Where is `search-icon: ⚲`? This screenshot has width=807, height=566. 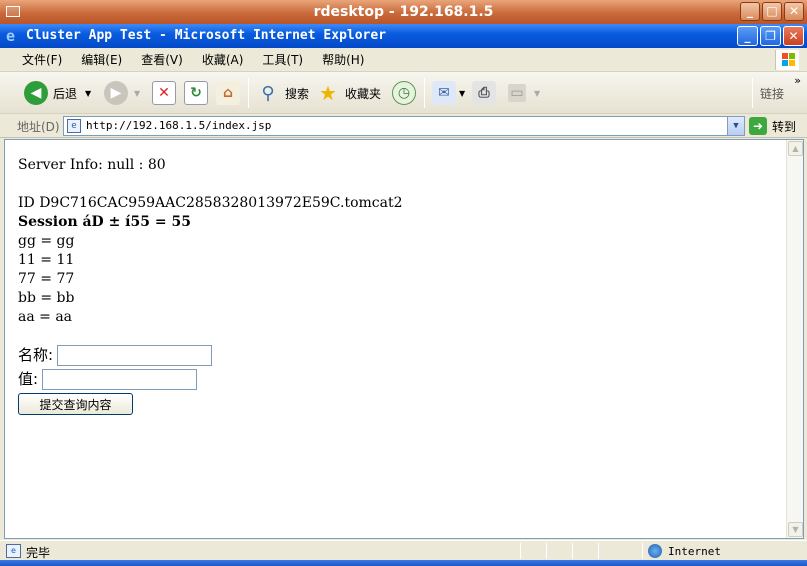 search-icon: ⚲ is located at coordinates (268, 93).